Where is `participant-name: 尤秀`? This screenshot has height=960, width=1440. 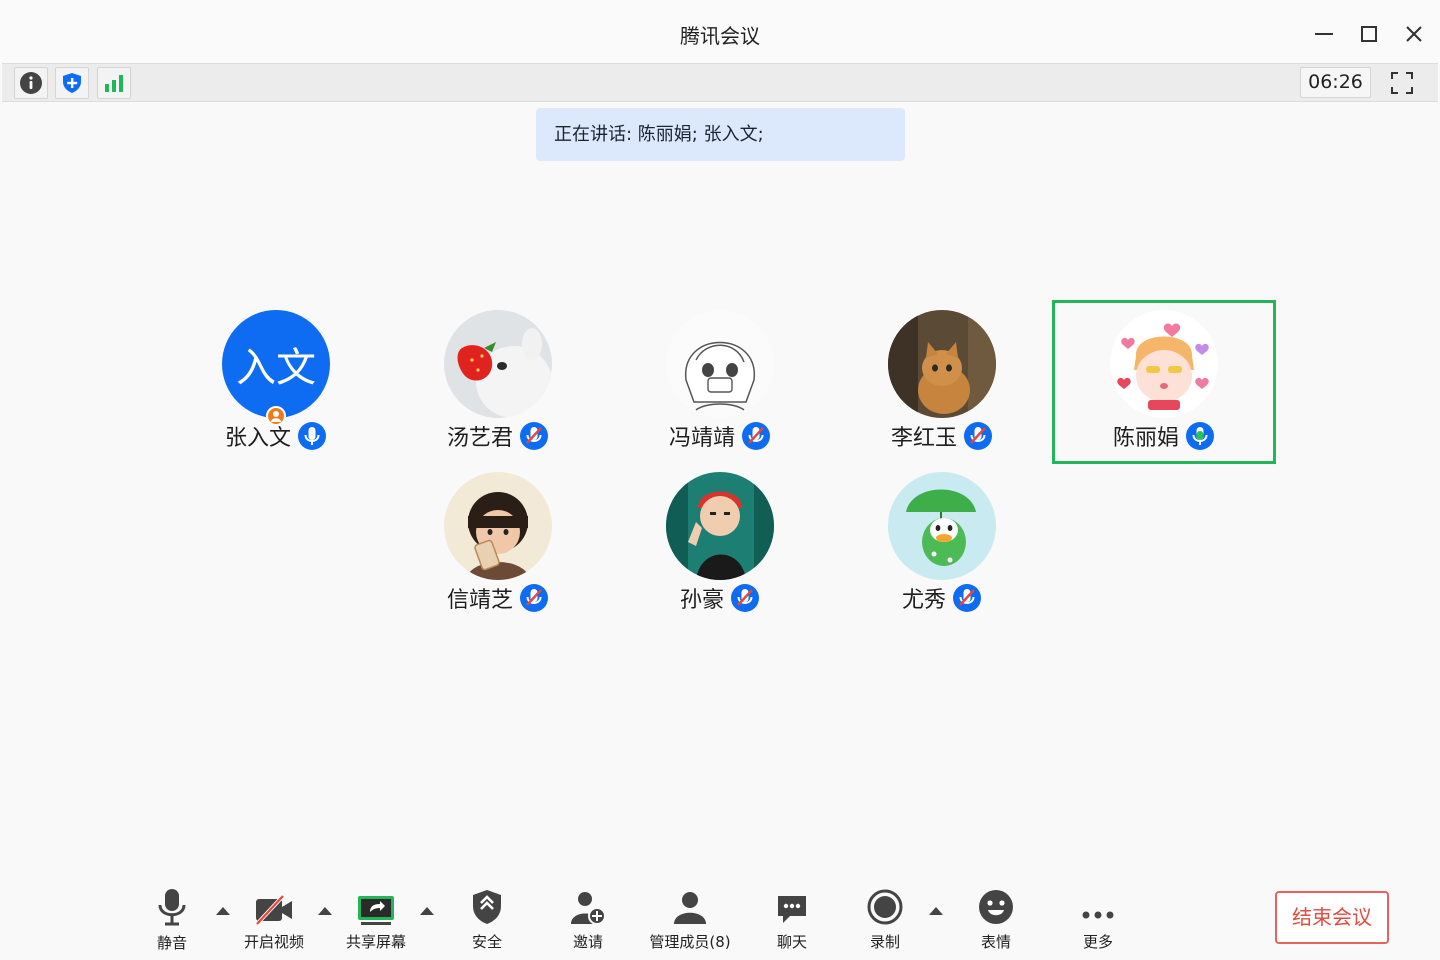 participant-name: 尤秀 is located at coordinates (923, 600).